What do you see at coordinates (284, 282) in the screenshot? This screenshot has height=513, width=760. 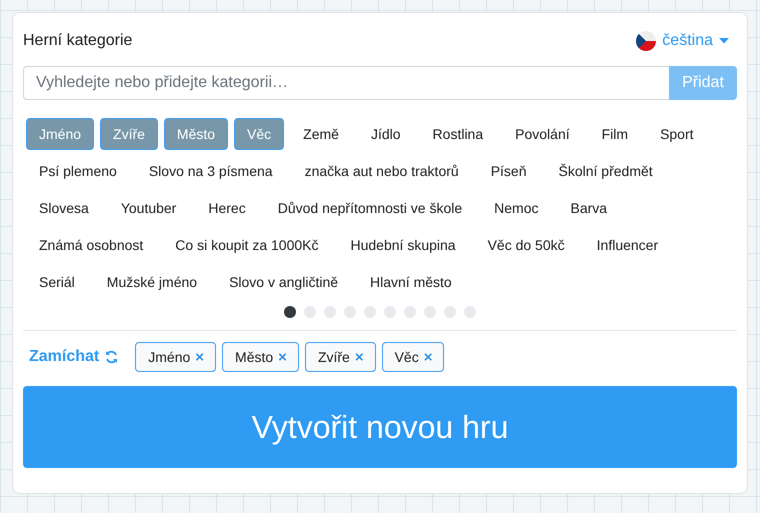 I see `category-chip: Slovo v angličtině` at bounding box center [284, 282].